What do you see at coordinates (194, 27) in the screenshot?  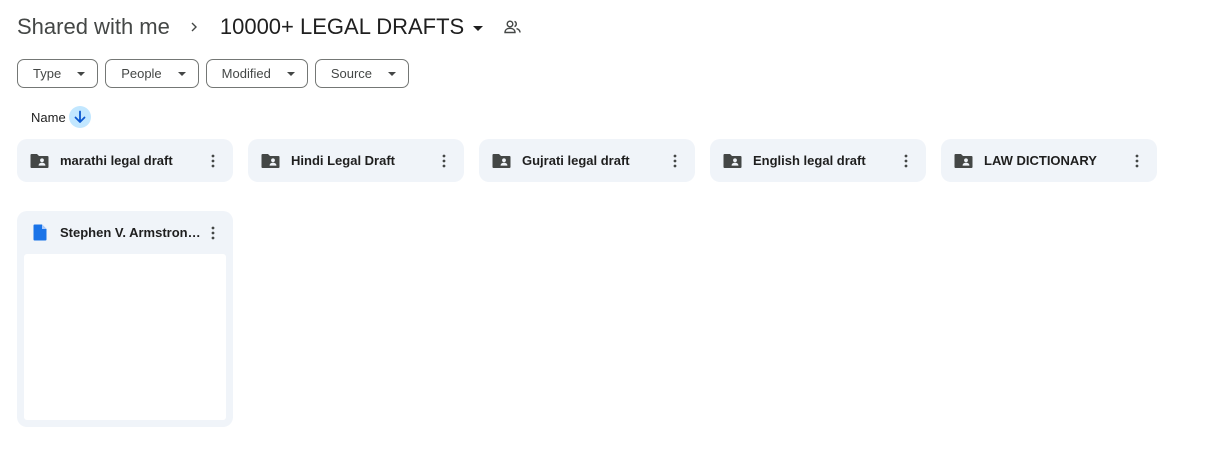 I see `chevron-right-icon` at bounding box center [194, 27].